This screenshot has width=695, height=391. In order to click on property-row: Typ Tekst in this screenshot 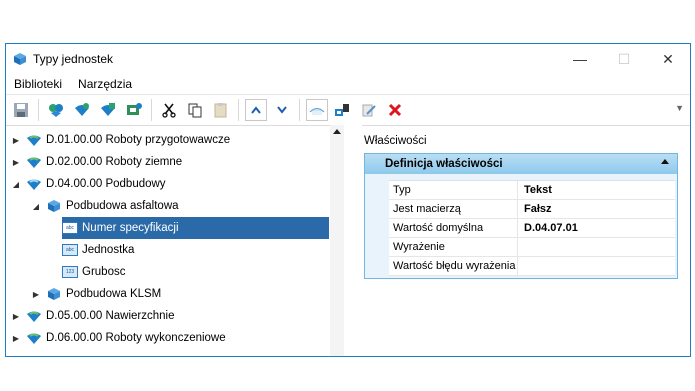, I will do `click(532, 190)`.